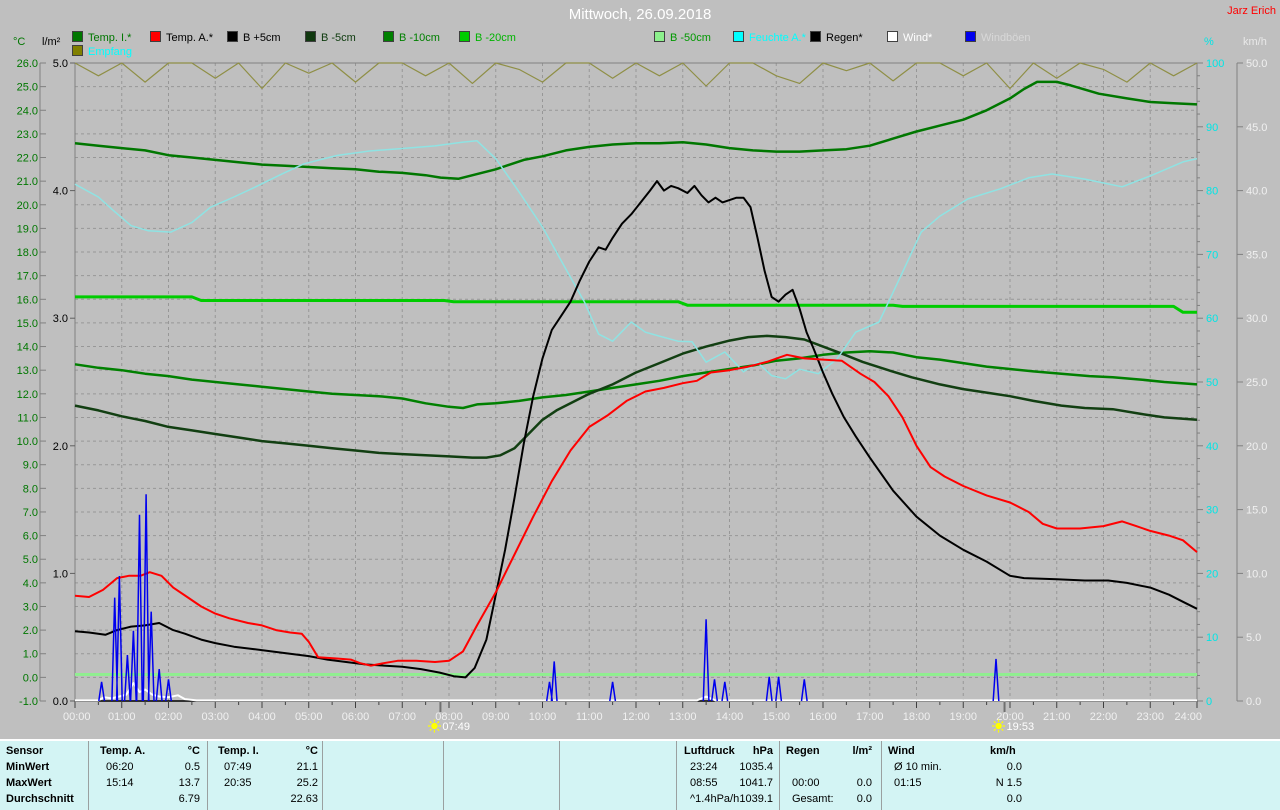 This screenshot has width=1280, height=810. Describe the element at coordinates (238, 751) in the screenshot. I see `table-group-name: Temp. I.` at that location.